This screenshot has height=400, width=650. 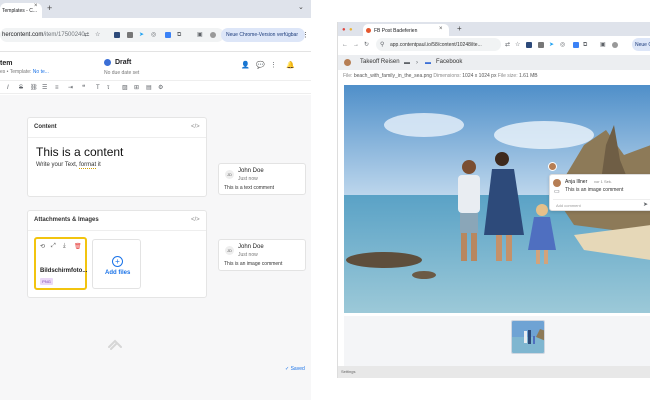 I want to click on comment-author: Anja Illner, so click(x=576, y=182).